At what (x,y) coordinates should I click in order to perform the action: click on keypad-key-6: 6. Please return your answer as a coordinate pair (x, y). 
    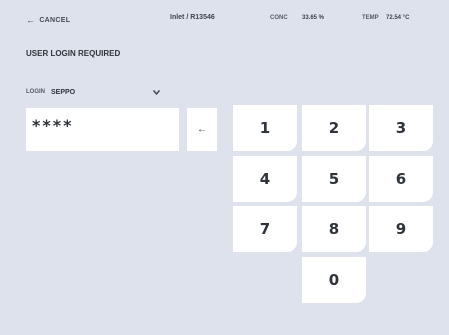
    Looking at the image, I should click on (401, 179).